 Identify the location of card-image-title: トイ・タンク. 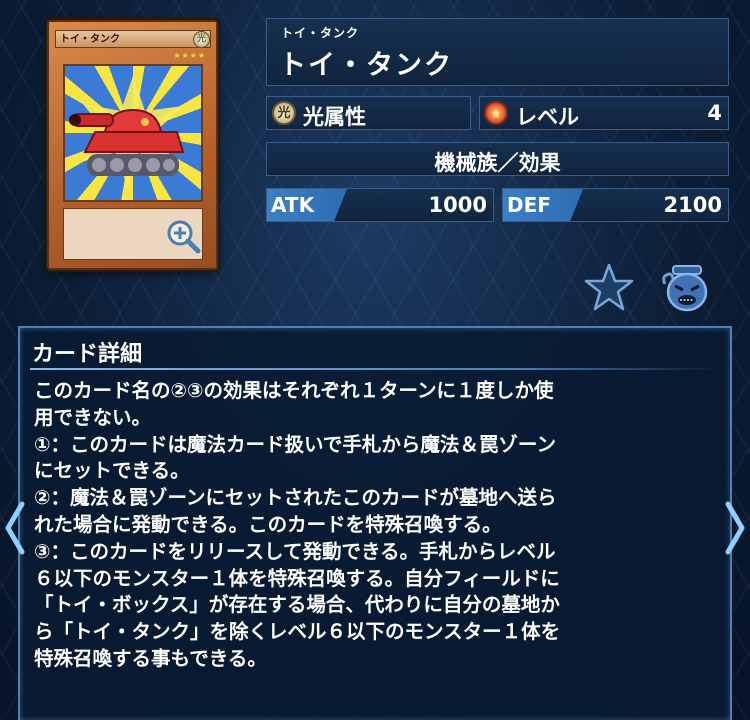
(133, 39).